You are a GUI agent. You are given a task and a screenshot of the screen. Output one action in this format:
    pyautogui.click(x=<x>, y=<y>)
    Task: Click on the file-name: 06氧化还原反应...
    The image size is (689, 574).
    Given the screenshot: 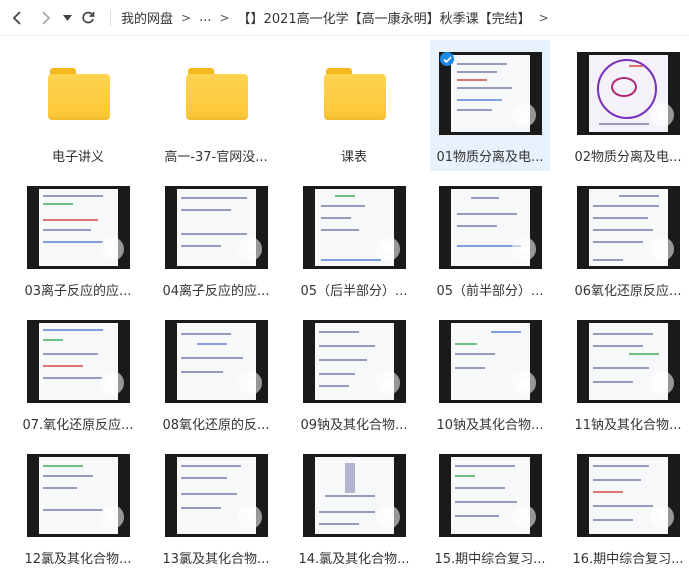 What is the action you would take?
    pyautogui.click(x=628, y=291)
    